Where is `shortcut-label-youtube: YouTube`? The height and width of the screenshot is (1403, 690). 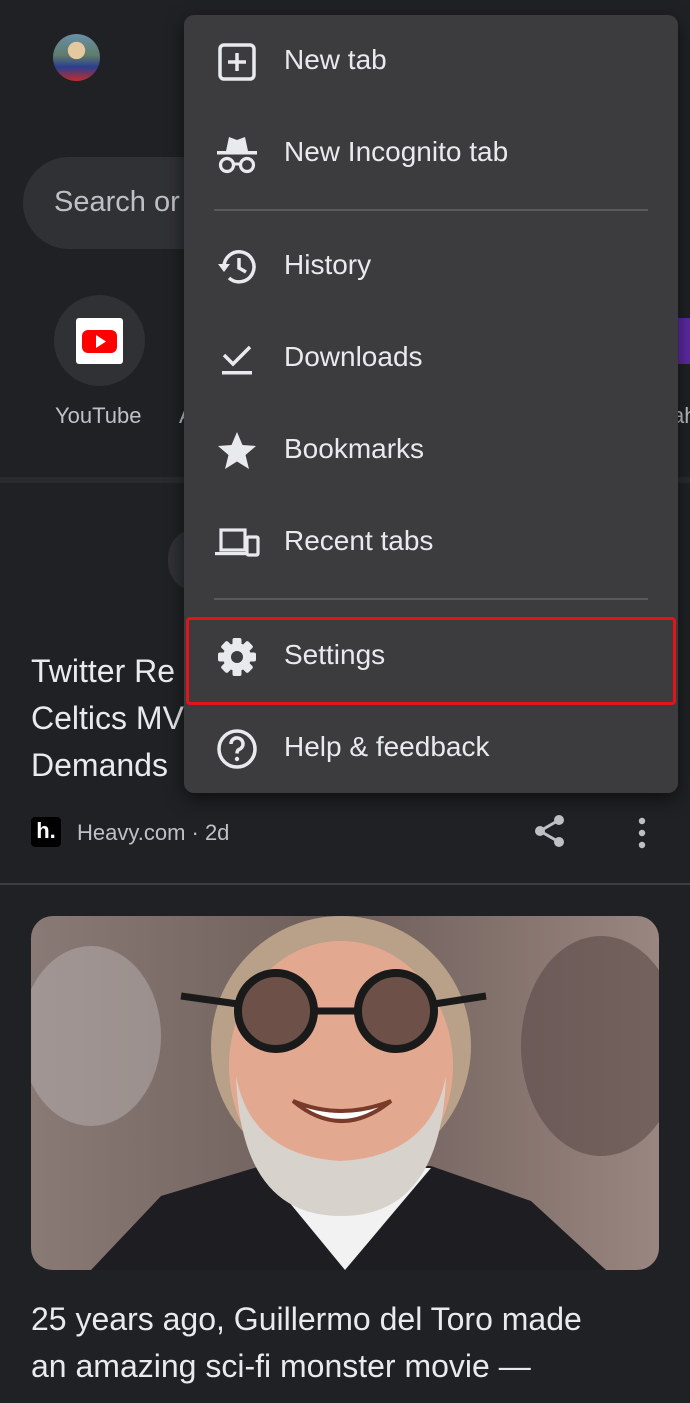 shortcut-label-youtube: YouTube is located at coordinates (98, 415).